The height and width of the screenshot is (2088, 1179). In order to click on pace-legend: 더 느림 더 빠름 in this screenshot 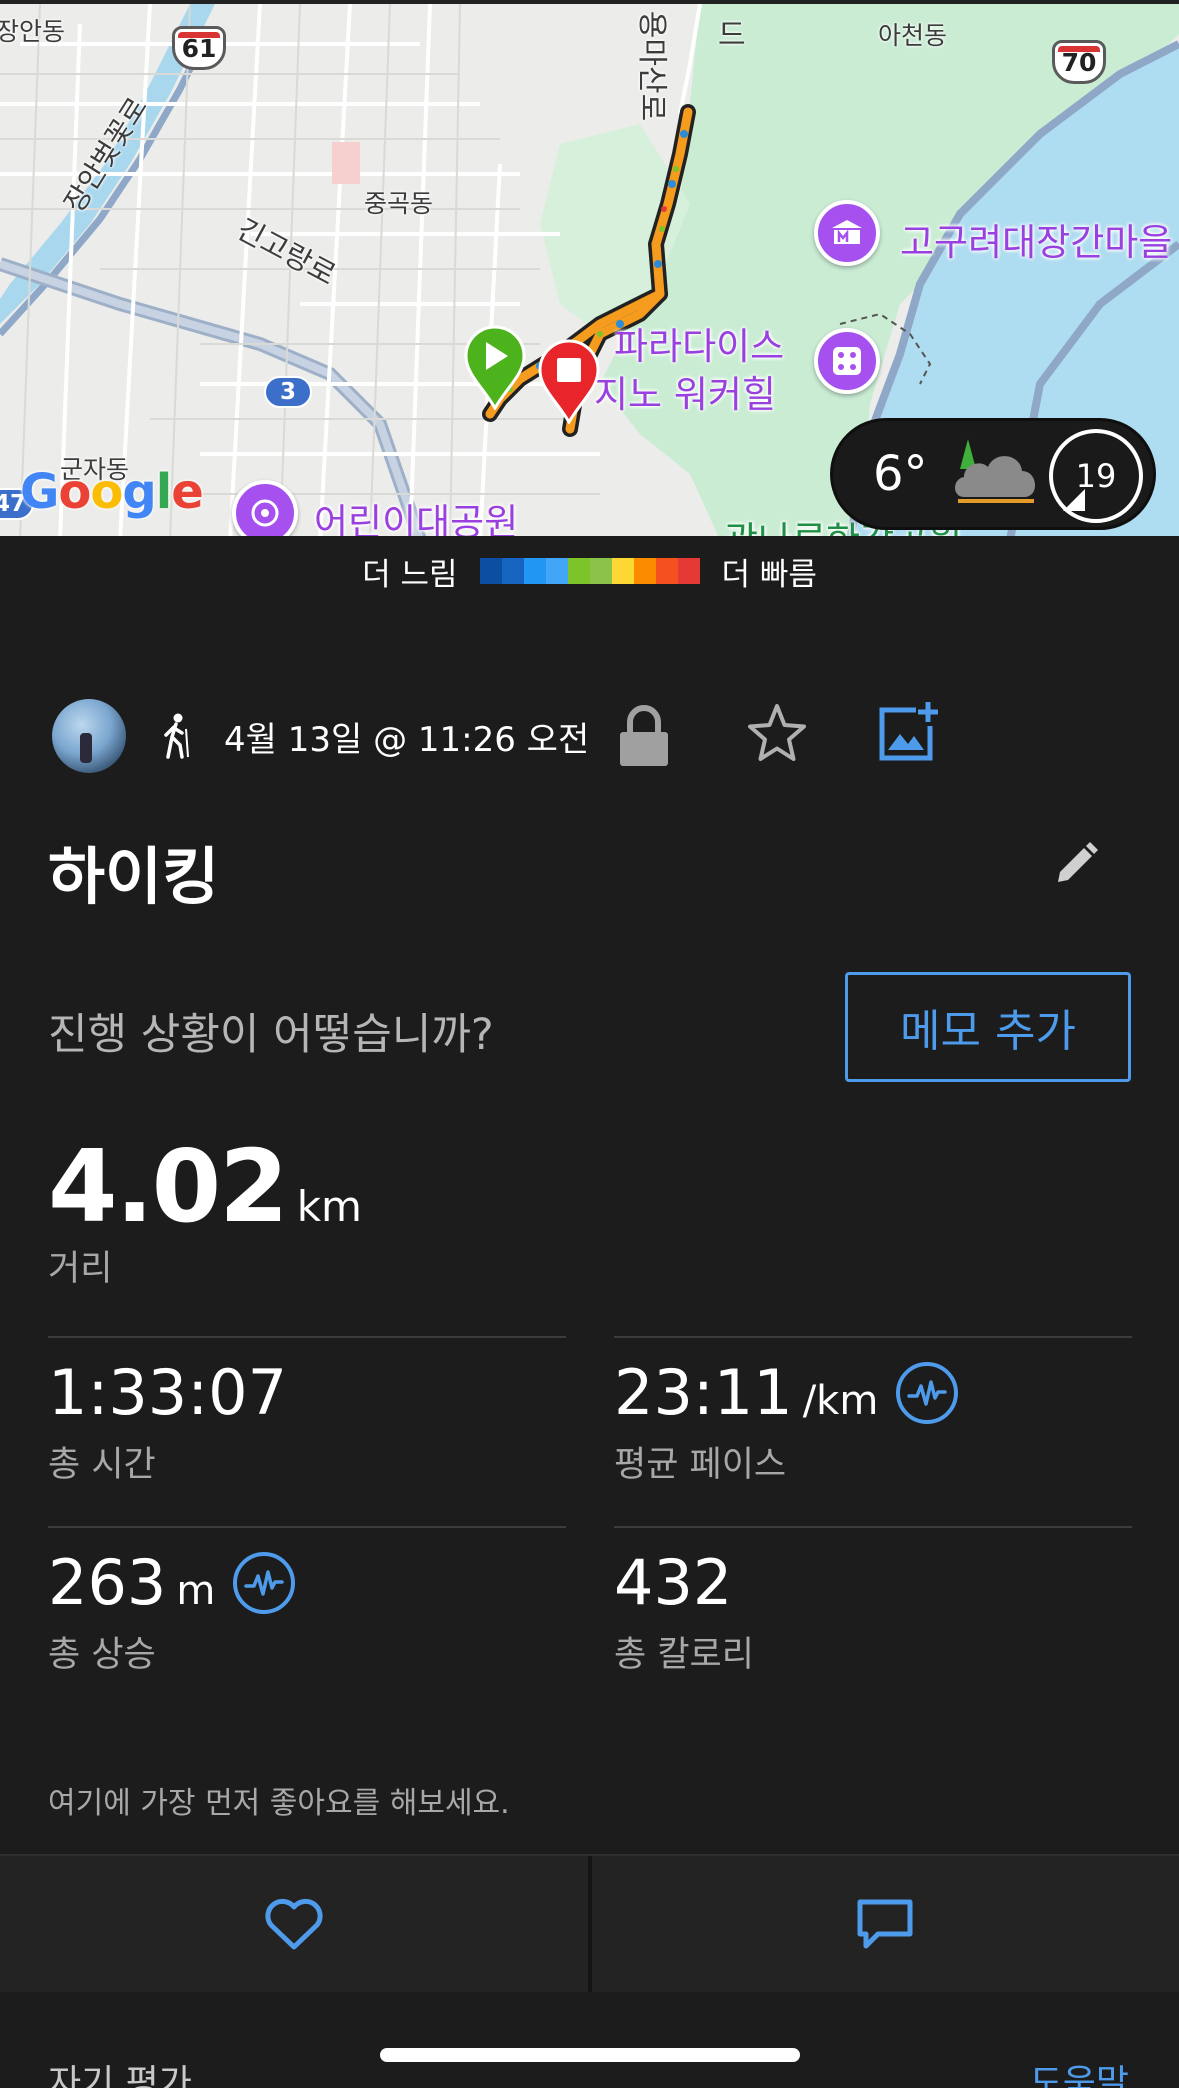, I will do `click(589, 571)`.